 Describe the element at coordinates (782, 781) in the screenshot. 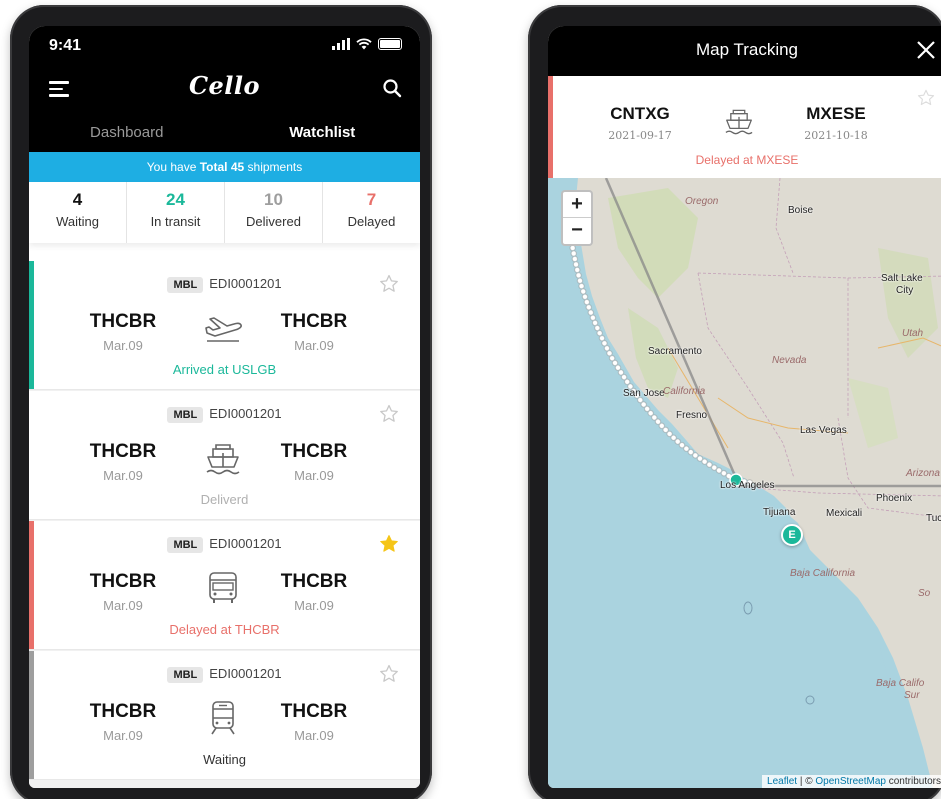

I see `leaflet-link: Leaflet` at that location.